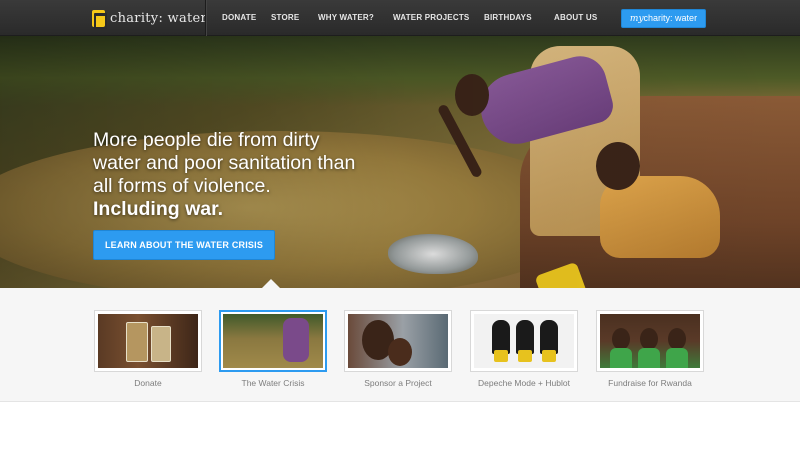 The image size is (800, 450). I want to click on nav-about-us-link: ABOUT US, so click(575, 18).